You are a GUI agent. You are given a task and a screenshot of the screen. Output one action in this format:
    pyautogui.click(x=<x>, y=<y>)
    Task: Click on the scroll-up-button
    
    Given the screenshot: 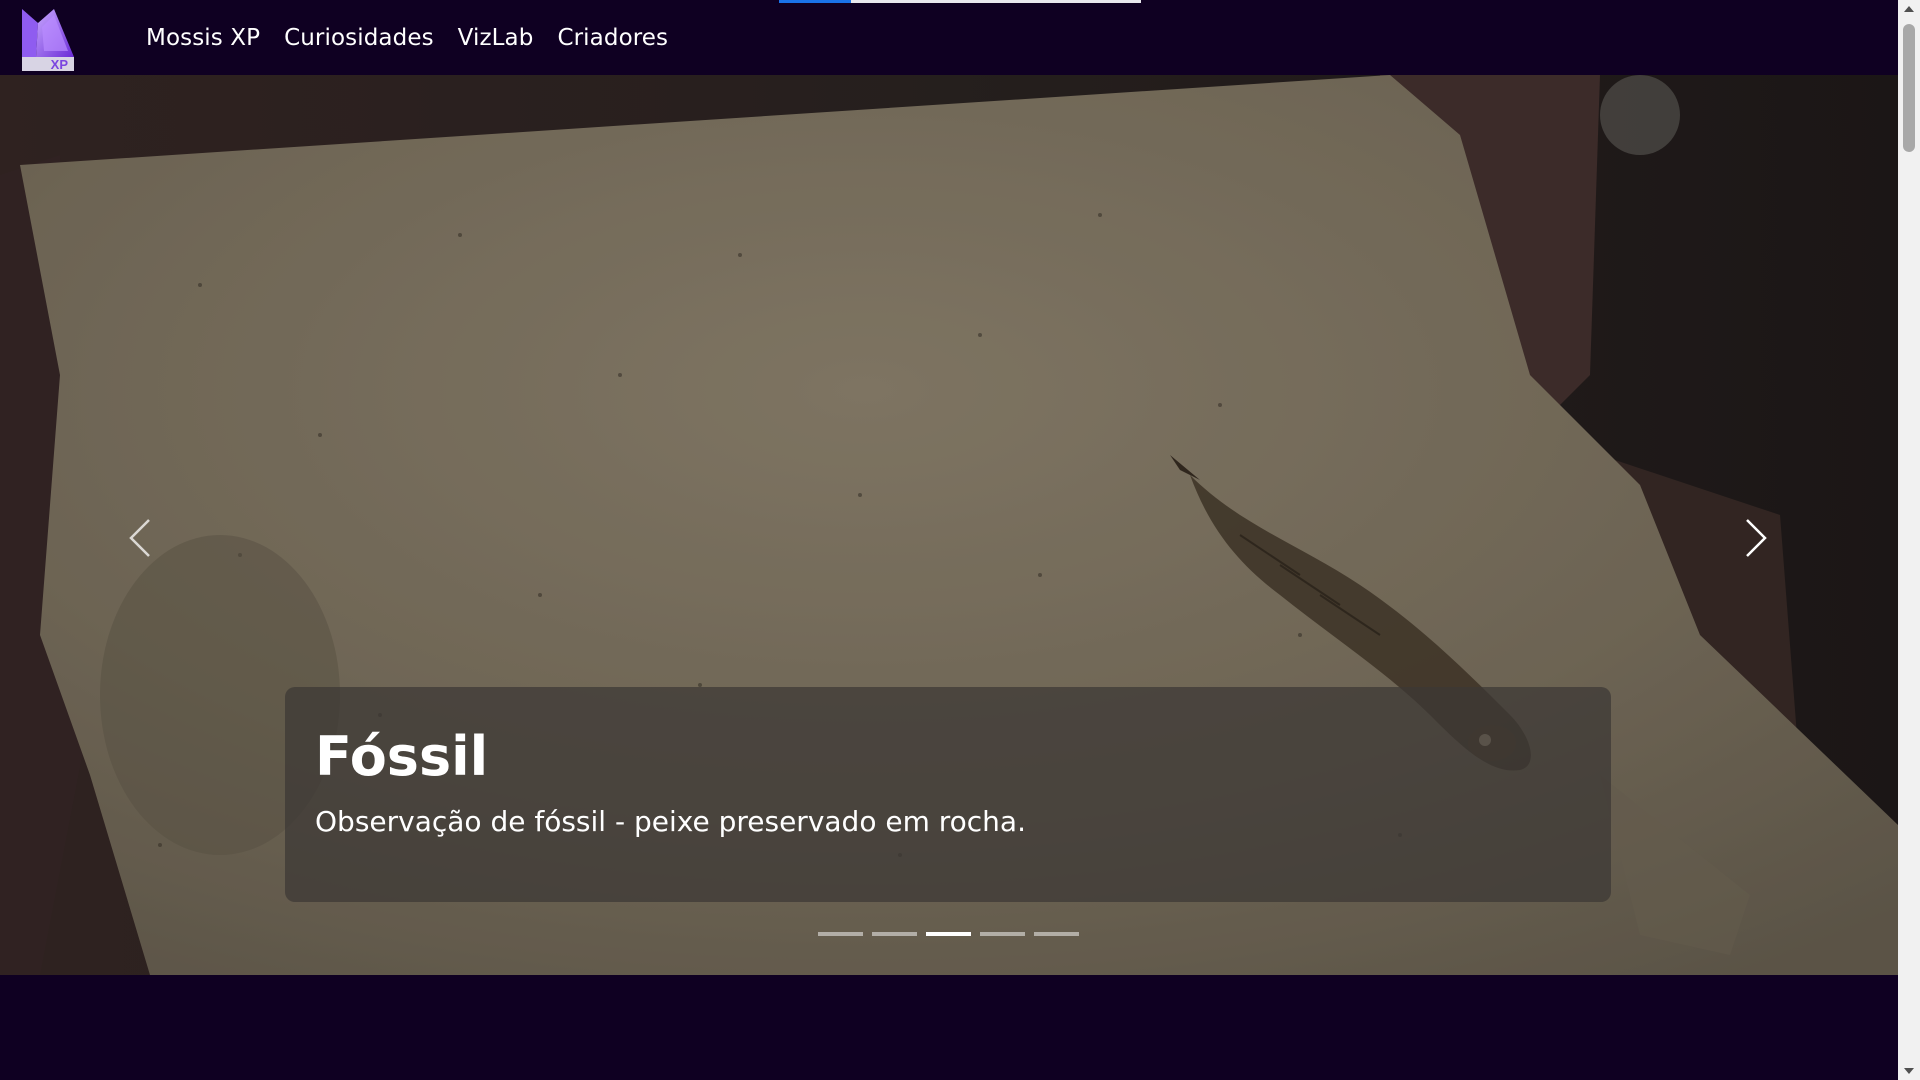 What is the action you would take?
    pyautogui.click(x=1909, y=9)
    